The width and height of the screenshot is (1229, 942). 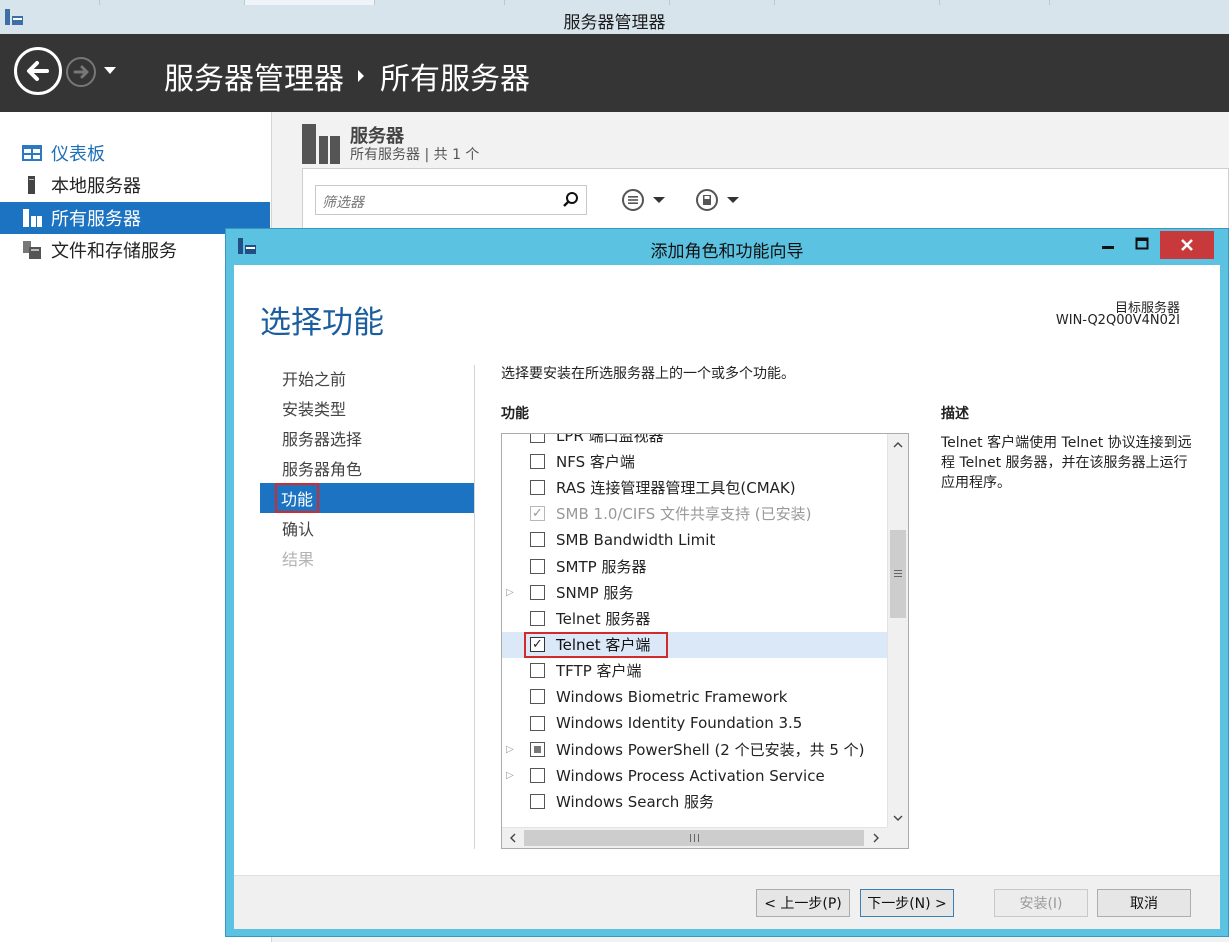 I want to click on save-query-button, so click(x=718, y=200).